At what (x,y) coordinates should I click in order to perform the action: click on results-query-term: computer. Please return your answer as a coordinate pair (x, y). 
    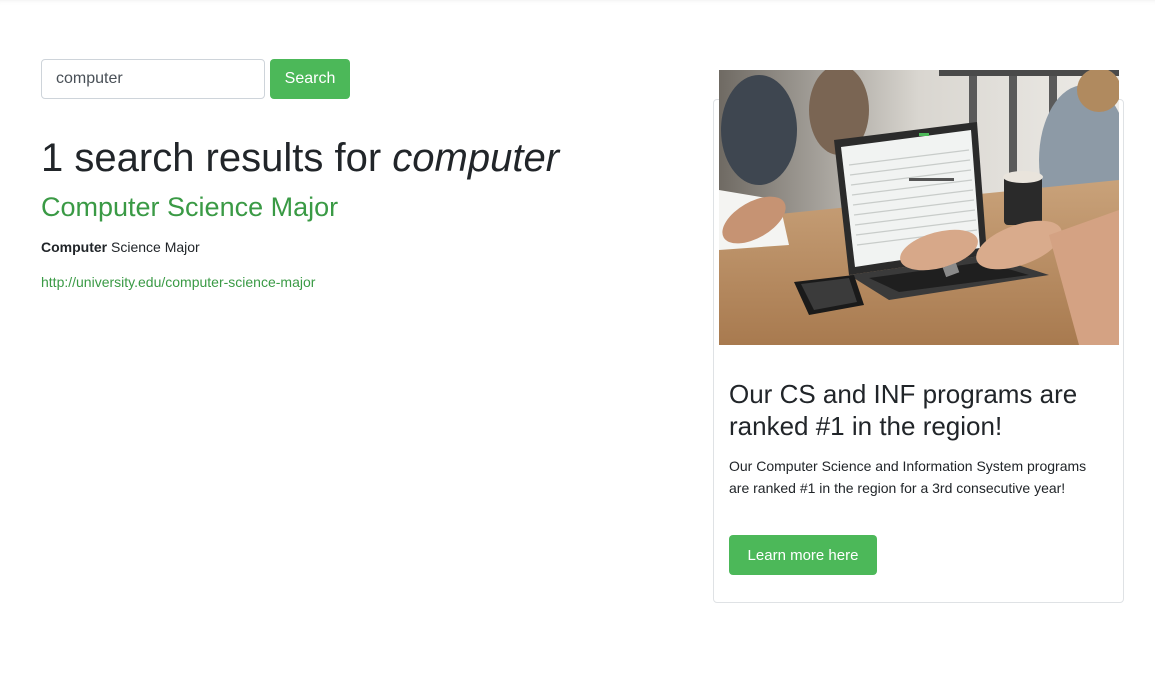
    Looking at the image, I should click on (476, 158).